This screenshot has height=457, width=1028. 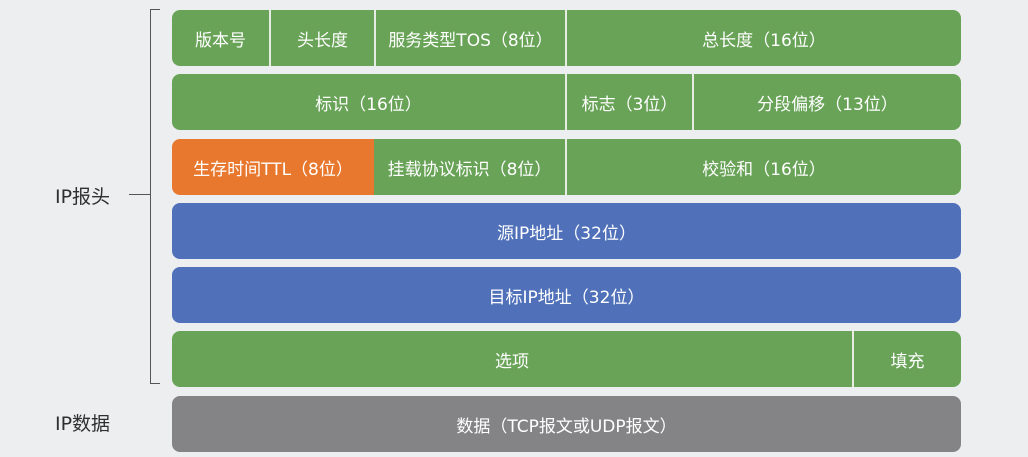 What do you see at coordinates (368, 102) in the screenshot?
I see `identification-field: 标识（16位）` at bounding box center [368, 102].